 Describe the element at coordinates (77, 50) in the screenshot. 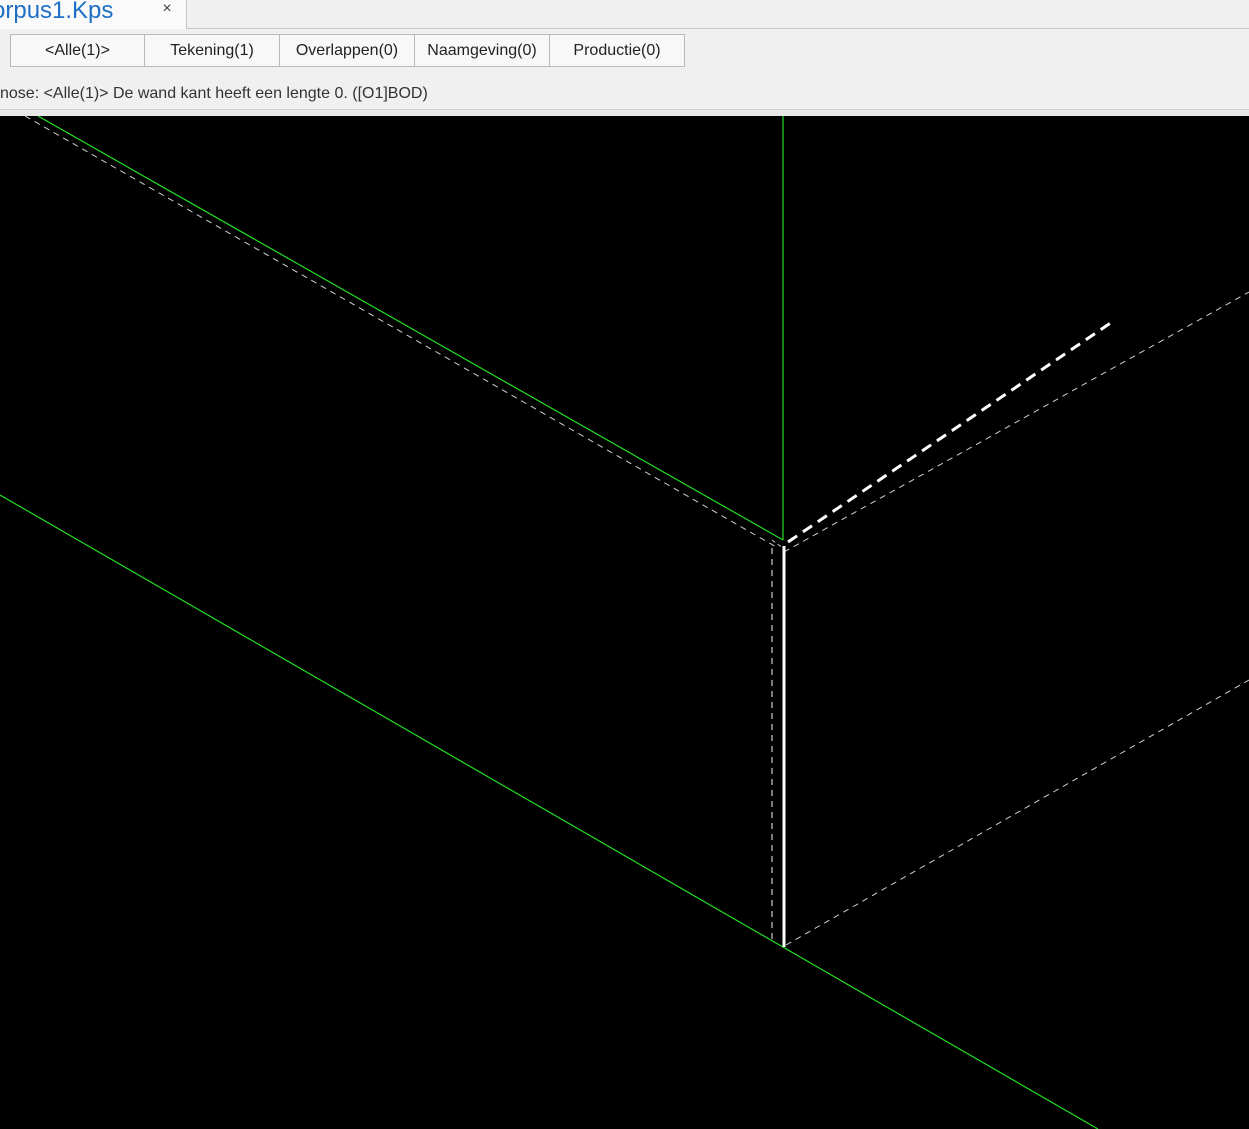

I see `filter-all-button: <Alle(1)>` at that location.